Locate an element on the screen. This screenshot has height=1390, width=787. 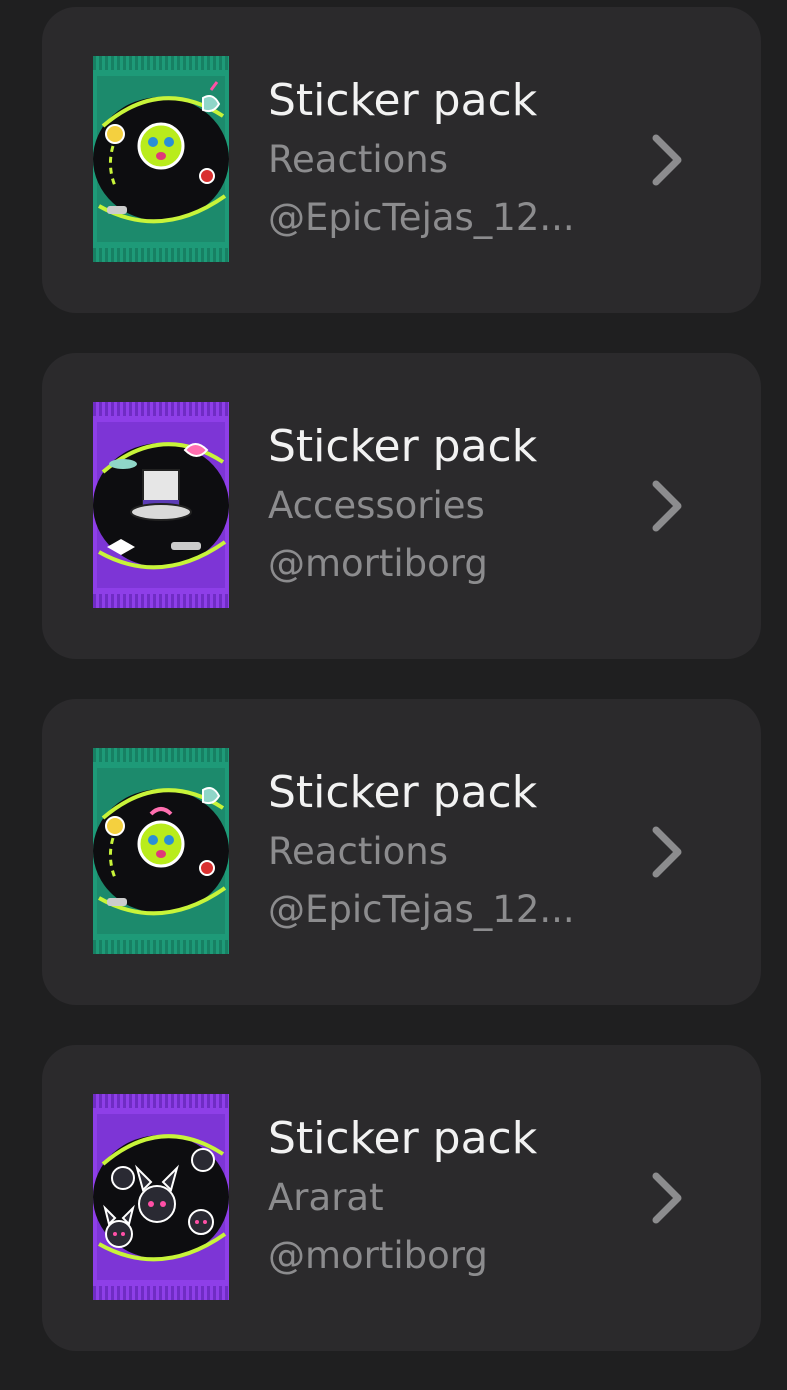
sticker-pack-category: Accessories is located at coordinates (376, 505).